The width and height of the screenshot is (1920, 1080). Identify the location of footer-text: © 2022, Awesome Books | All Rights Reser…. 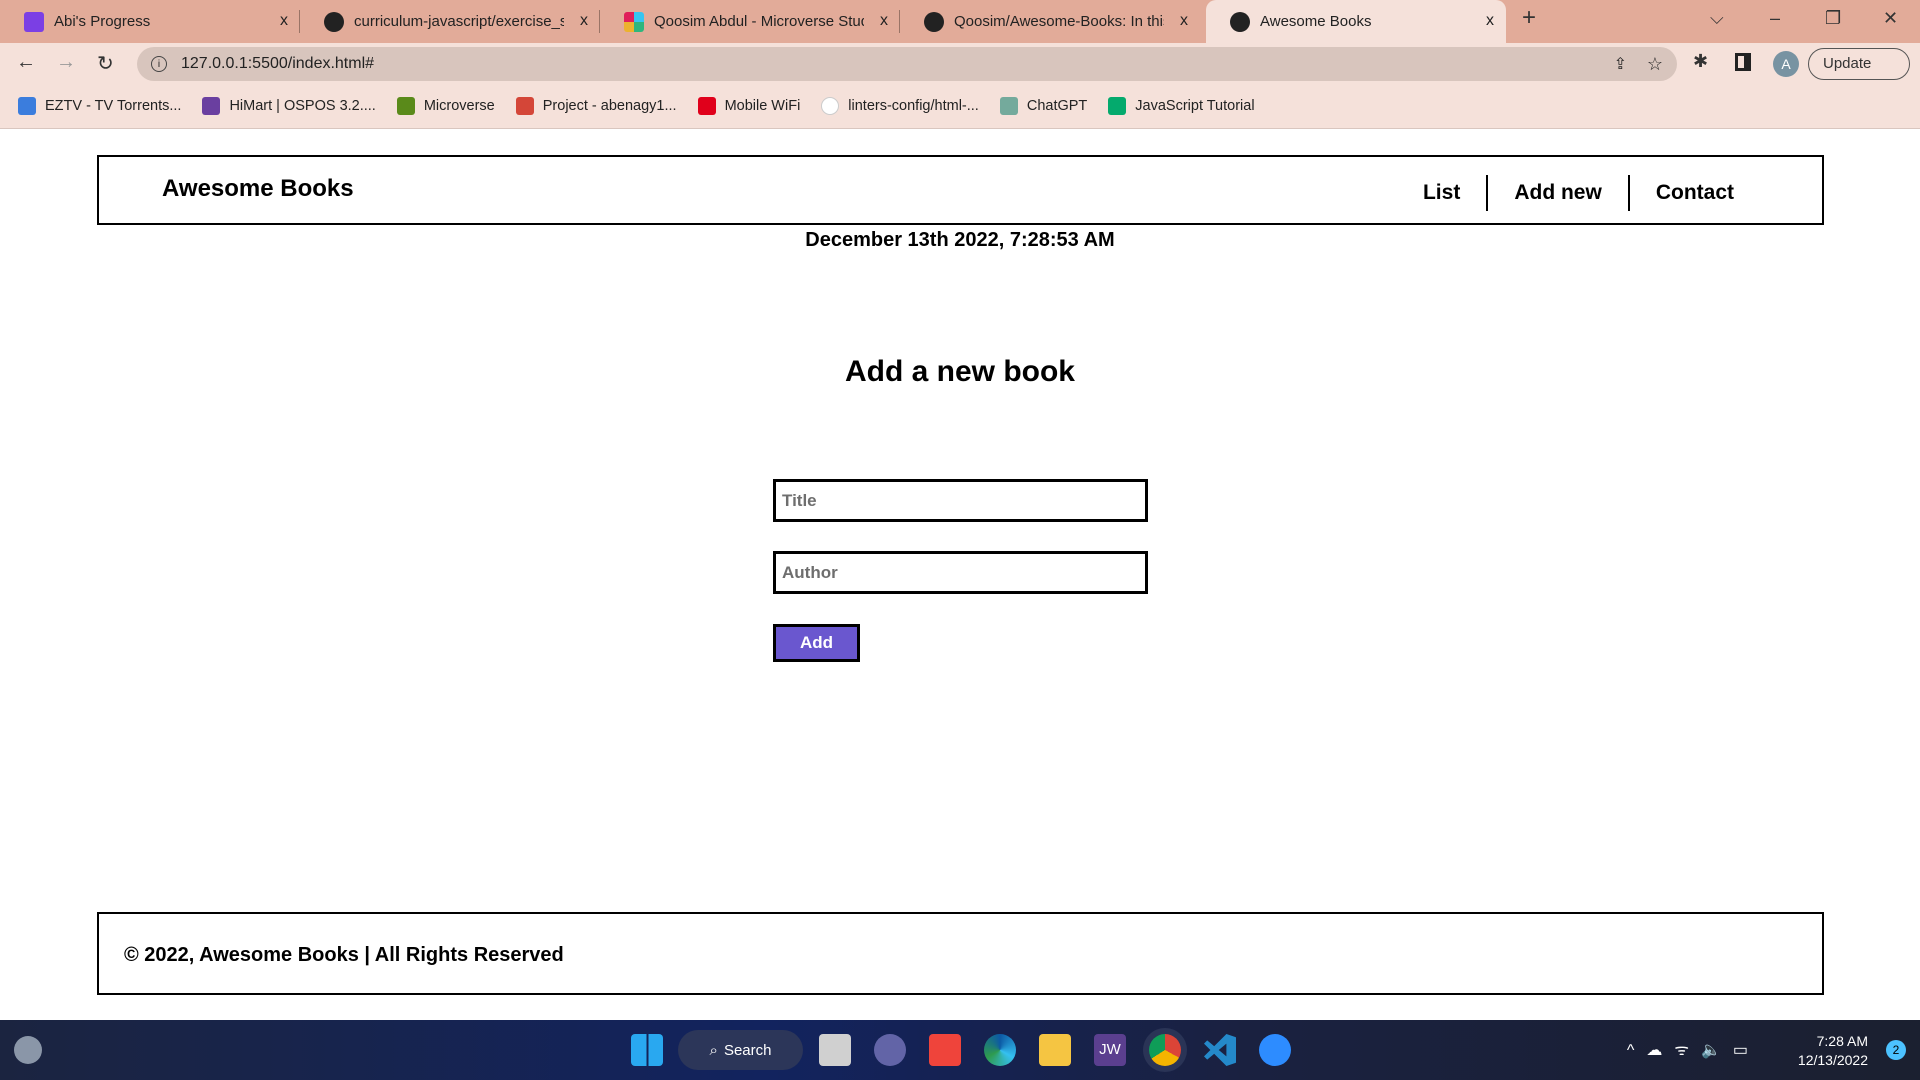
(344, 955).